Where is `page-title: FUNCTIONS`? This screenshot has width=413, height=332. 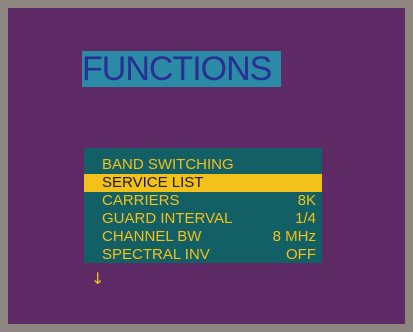
page-title: FUNCTIONS is located at coordinates (181, 69).